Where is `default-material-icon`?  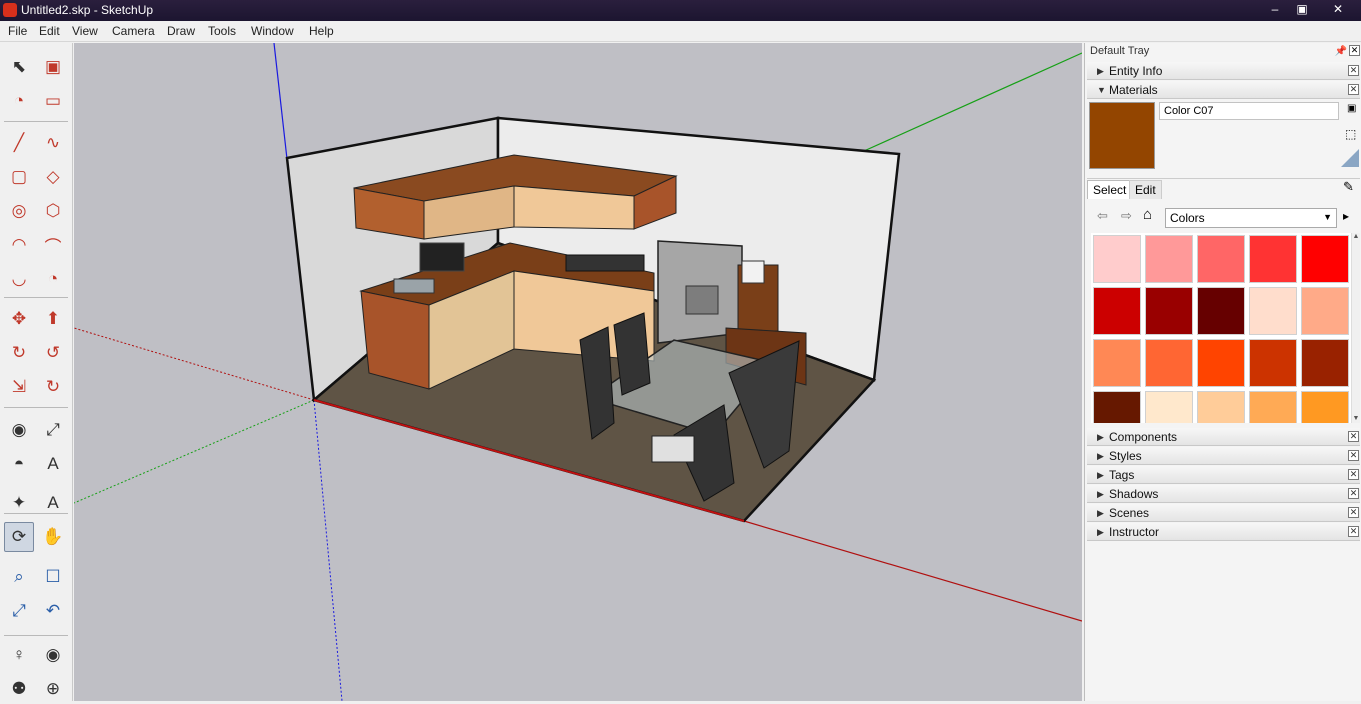
default-material-icon is located at coordinates (1350, 158).